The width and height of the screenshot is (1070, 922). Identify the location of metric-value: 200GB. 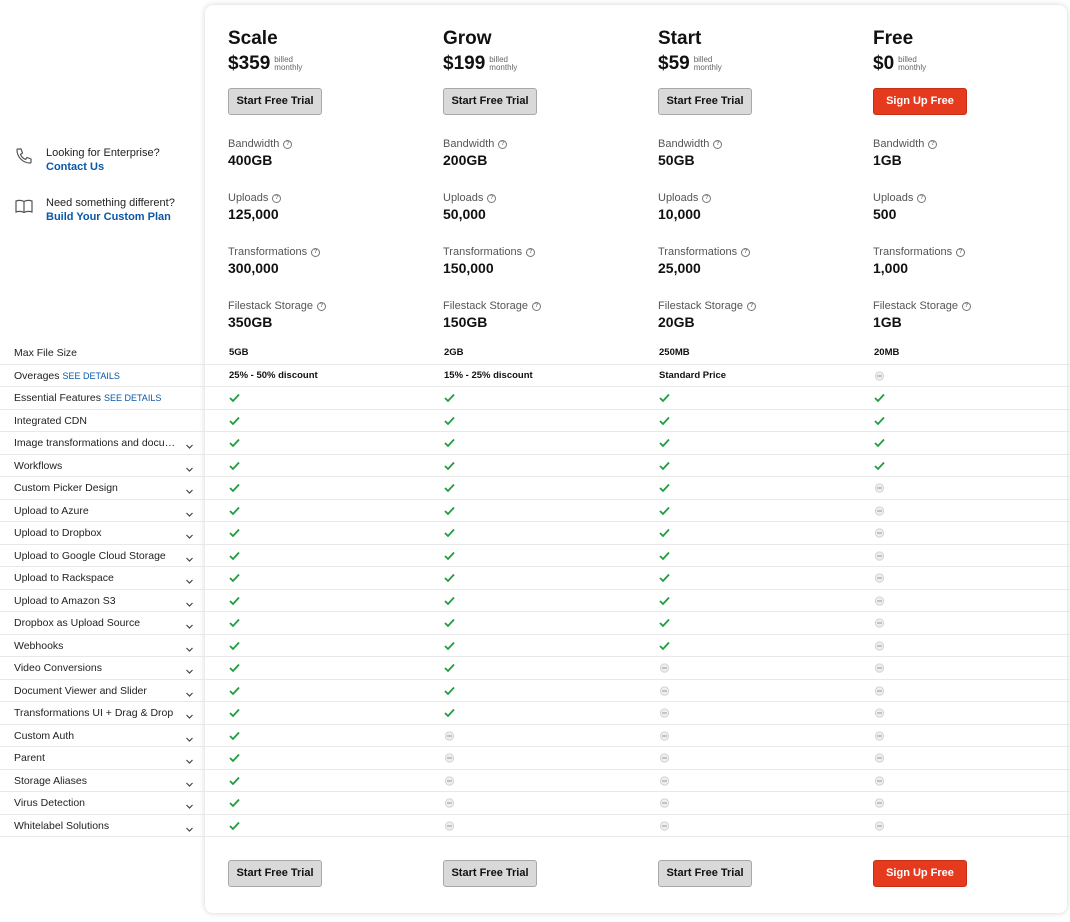
(465, 160).